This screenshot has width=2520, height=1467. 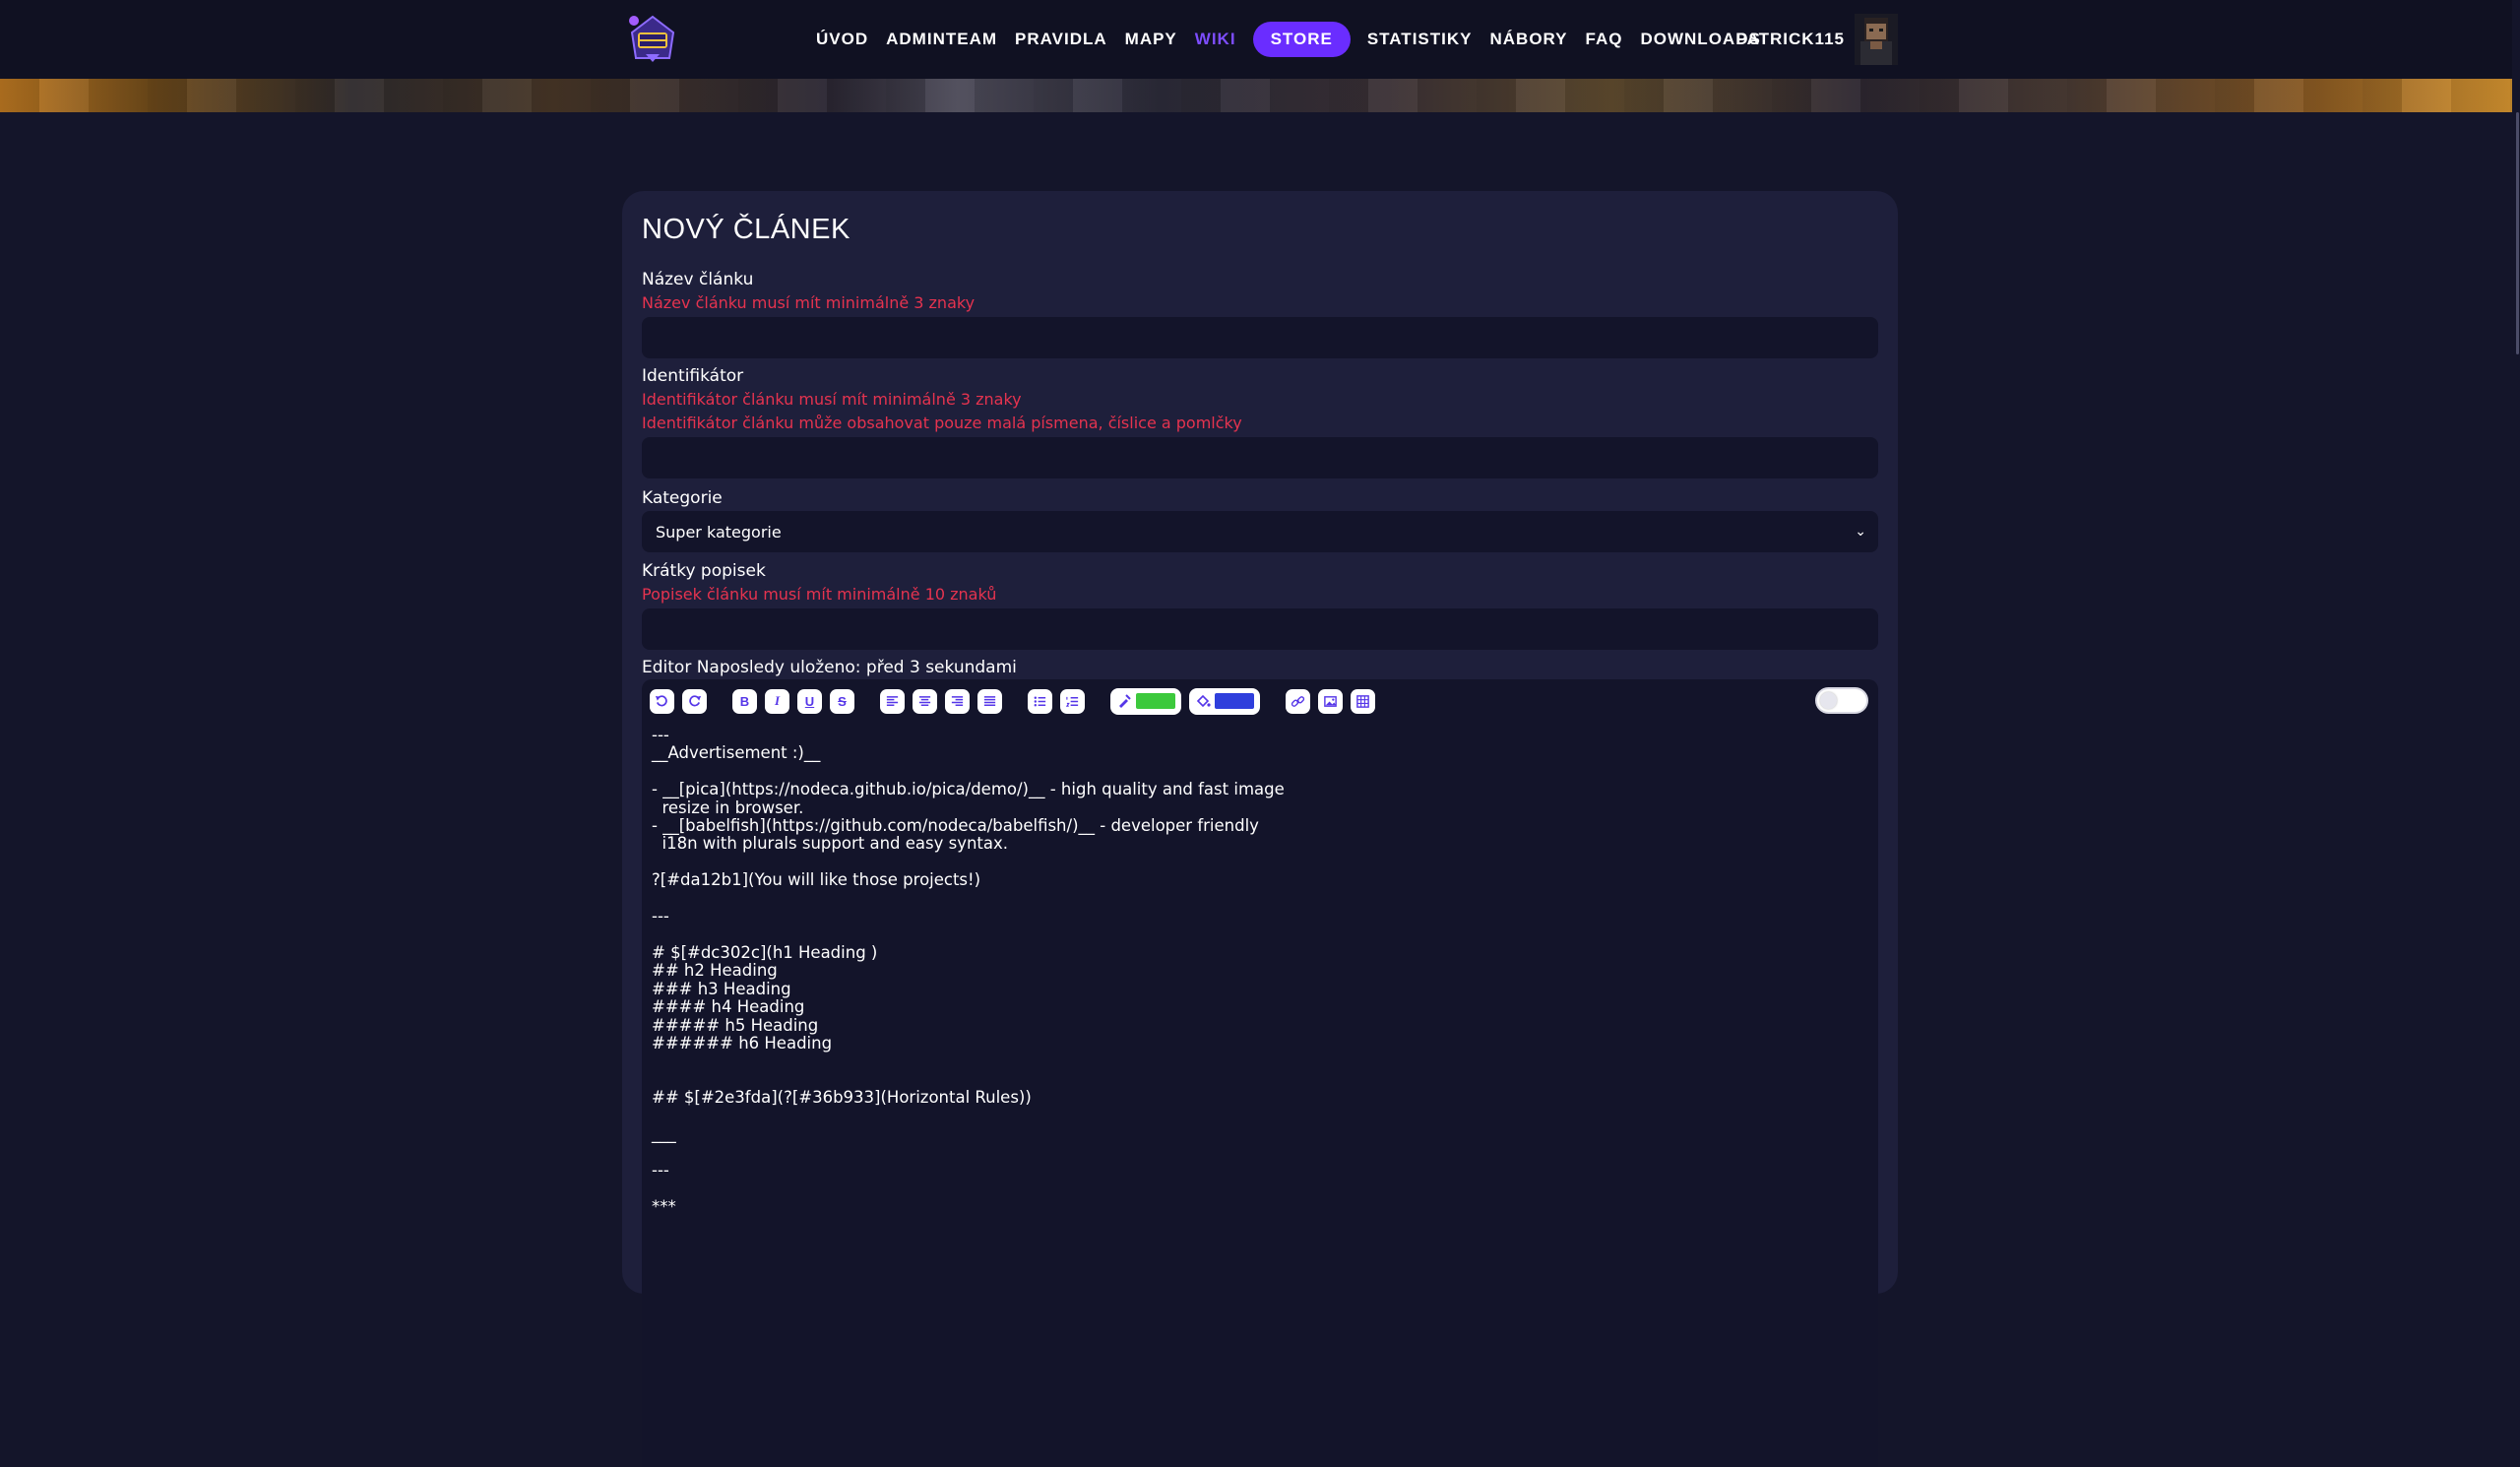 I want to click on category-select: Super kategorie ⌄, so click(x=1260, y=531).